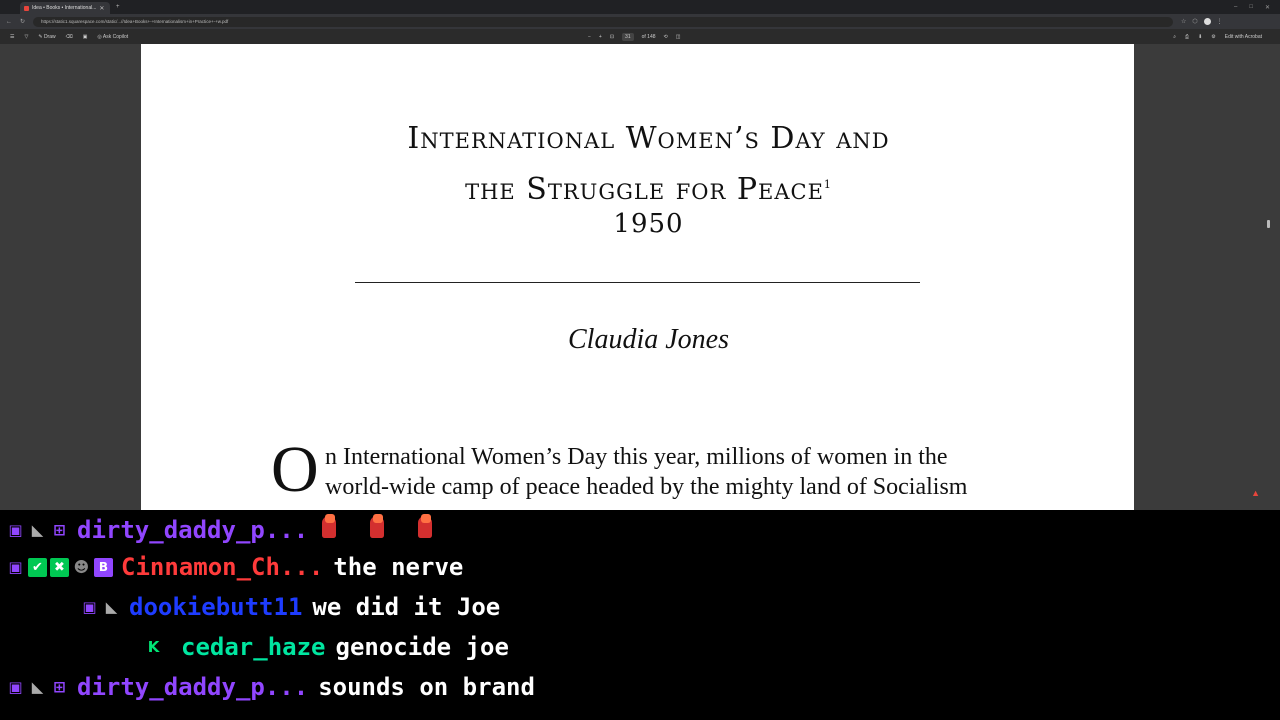  I want to click on badge-group: ▣ ✔ ✖ ☻ B, so click(59, 567).